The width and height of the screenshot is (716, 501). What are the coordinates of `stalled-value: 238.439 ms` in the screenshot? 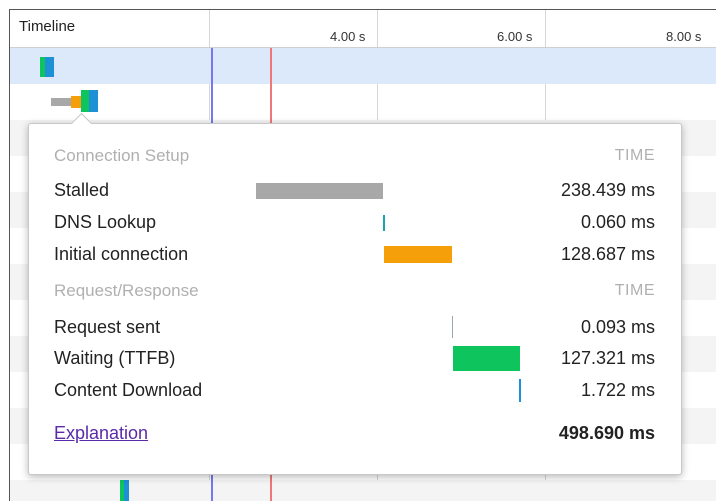 It's located at (607, 190).